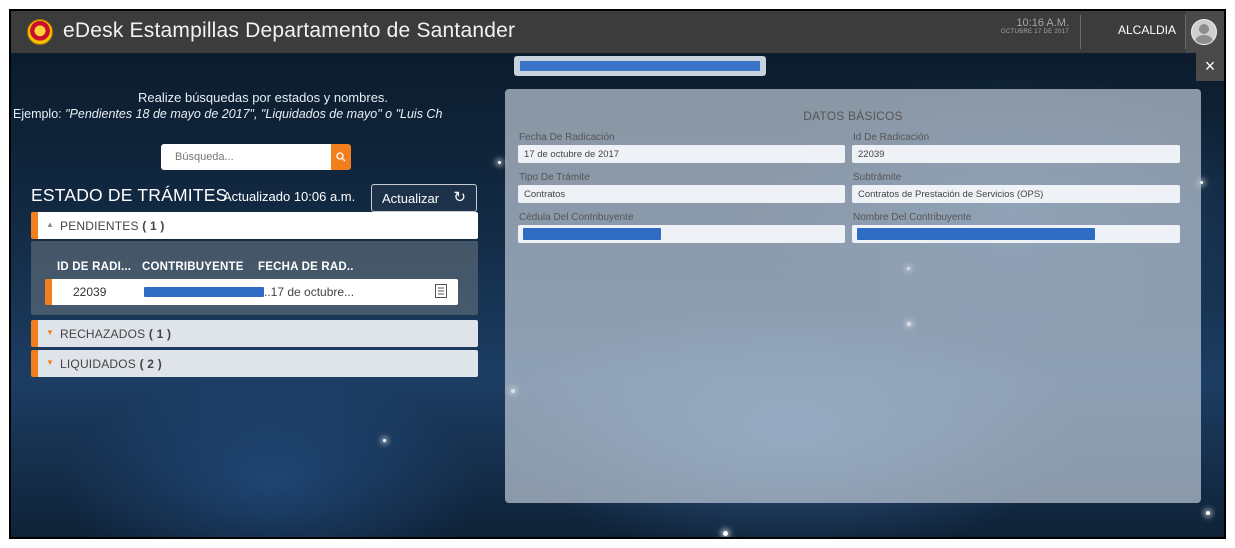  What do you see at coordinates (441, 291) in the screenshot?
I see `document-icon` at bounding box center [441, 291].